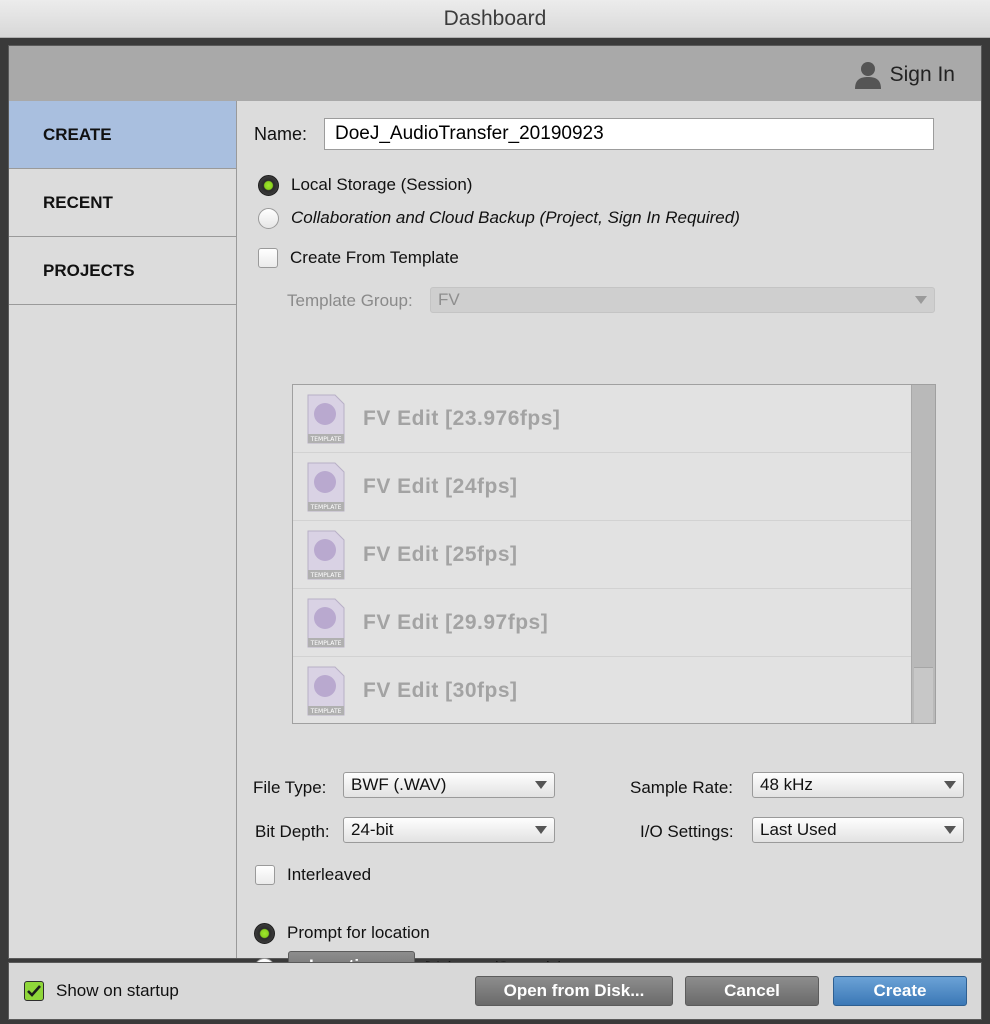 Image resolution: width=990 pixels, height=1024 pixels. What do you see at coordinates (462, 418) in the screenshot?
I see `template-name: FV Edit [23.976fps]` at bounding box center [462, 418].